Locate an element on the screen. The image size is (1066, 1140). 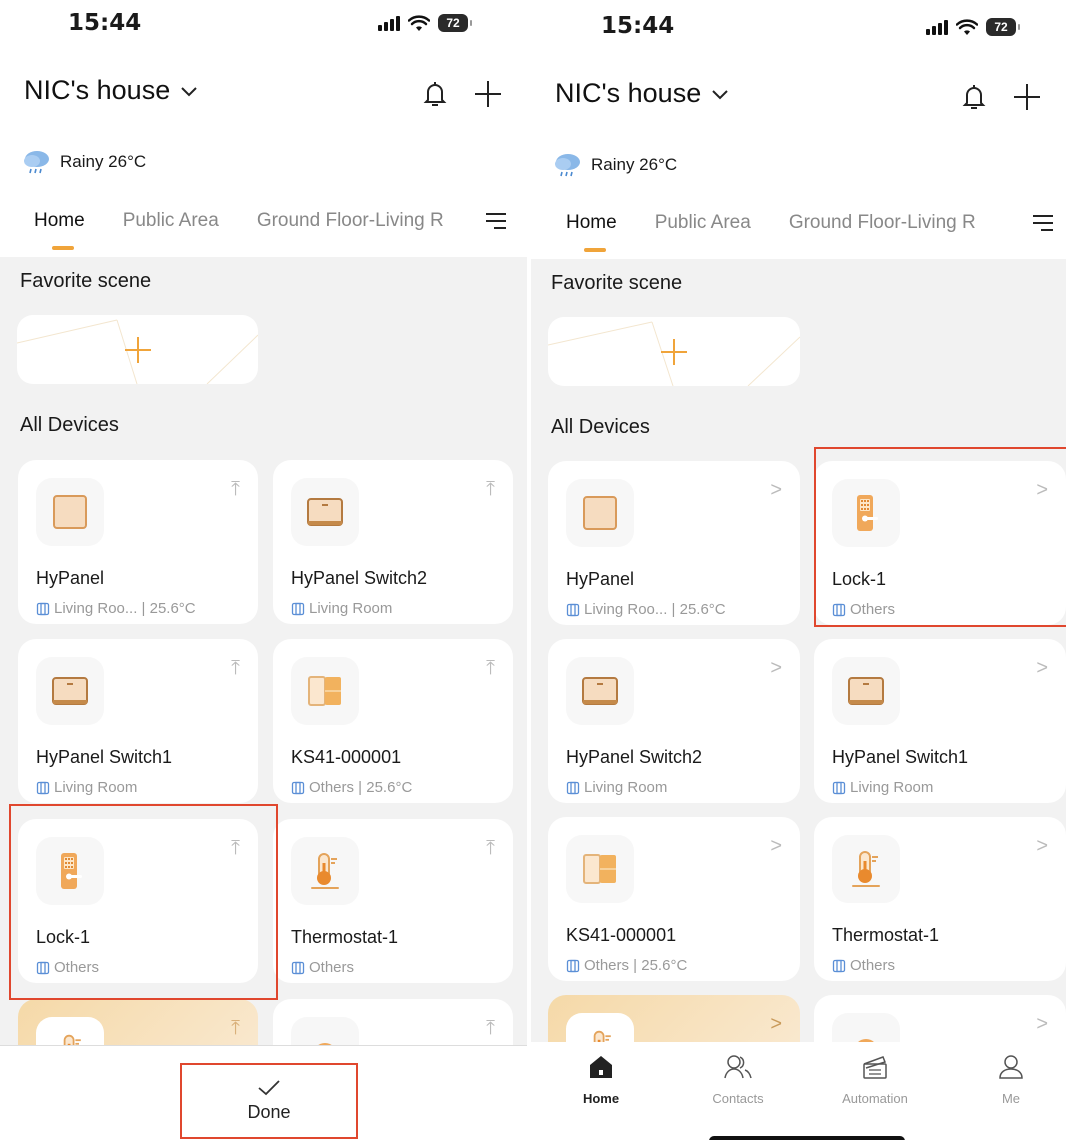
device-card: > HyPanel Switch1 Living Room is located at coordinates (940, 721).